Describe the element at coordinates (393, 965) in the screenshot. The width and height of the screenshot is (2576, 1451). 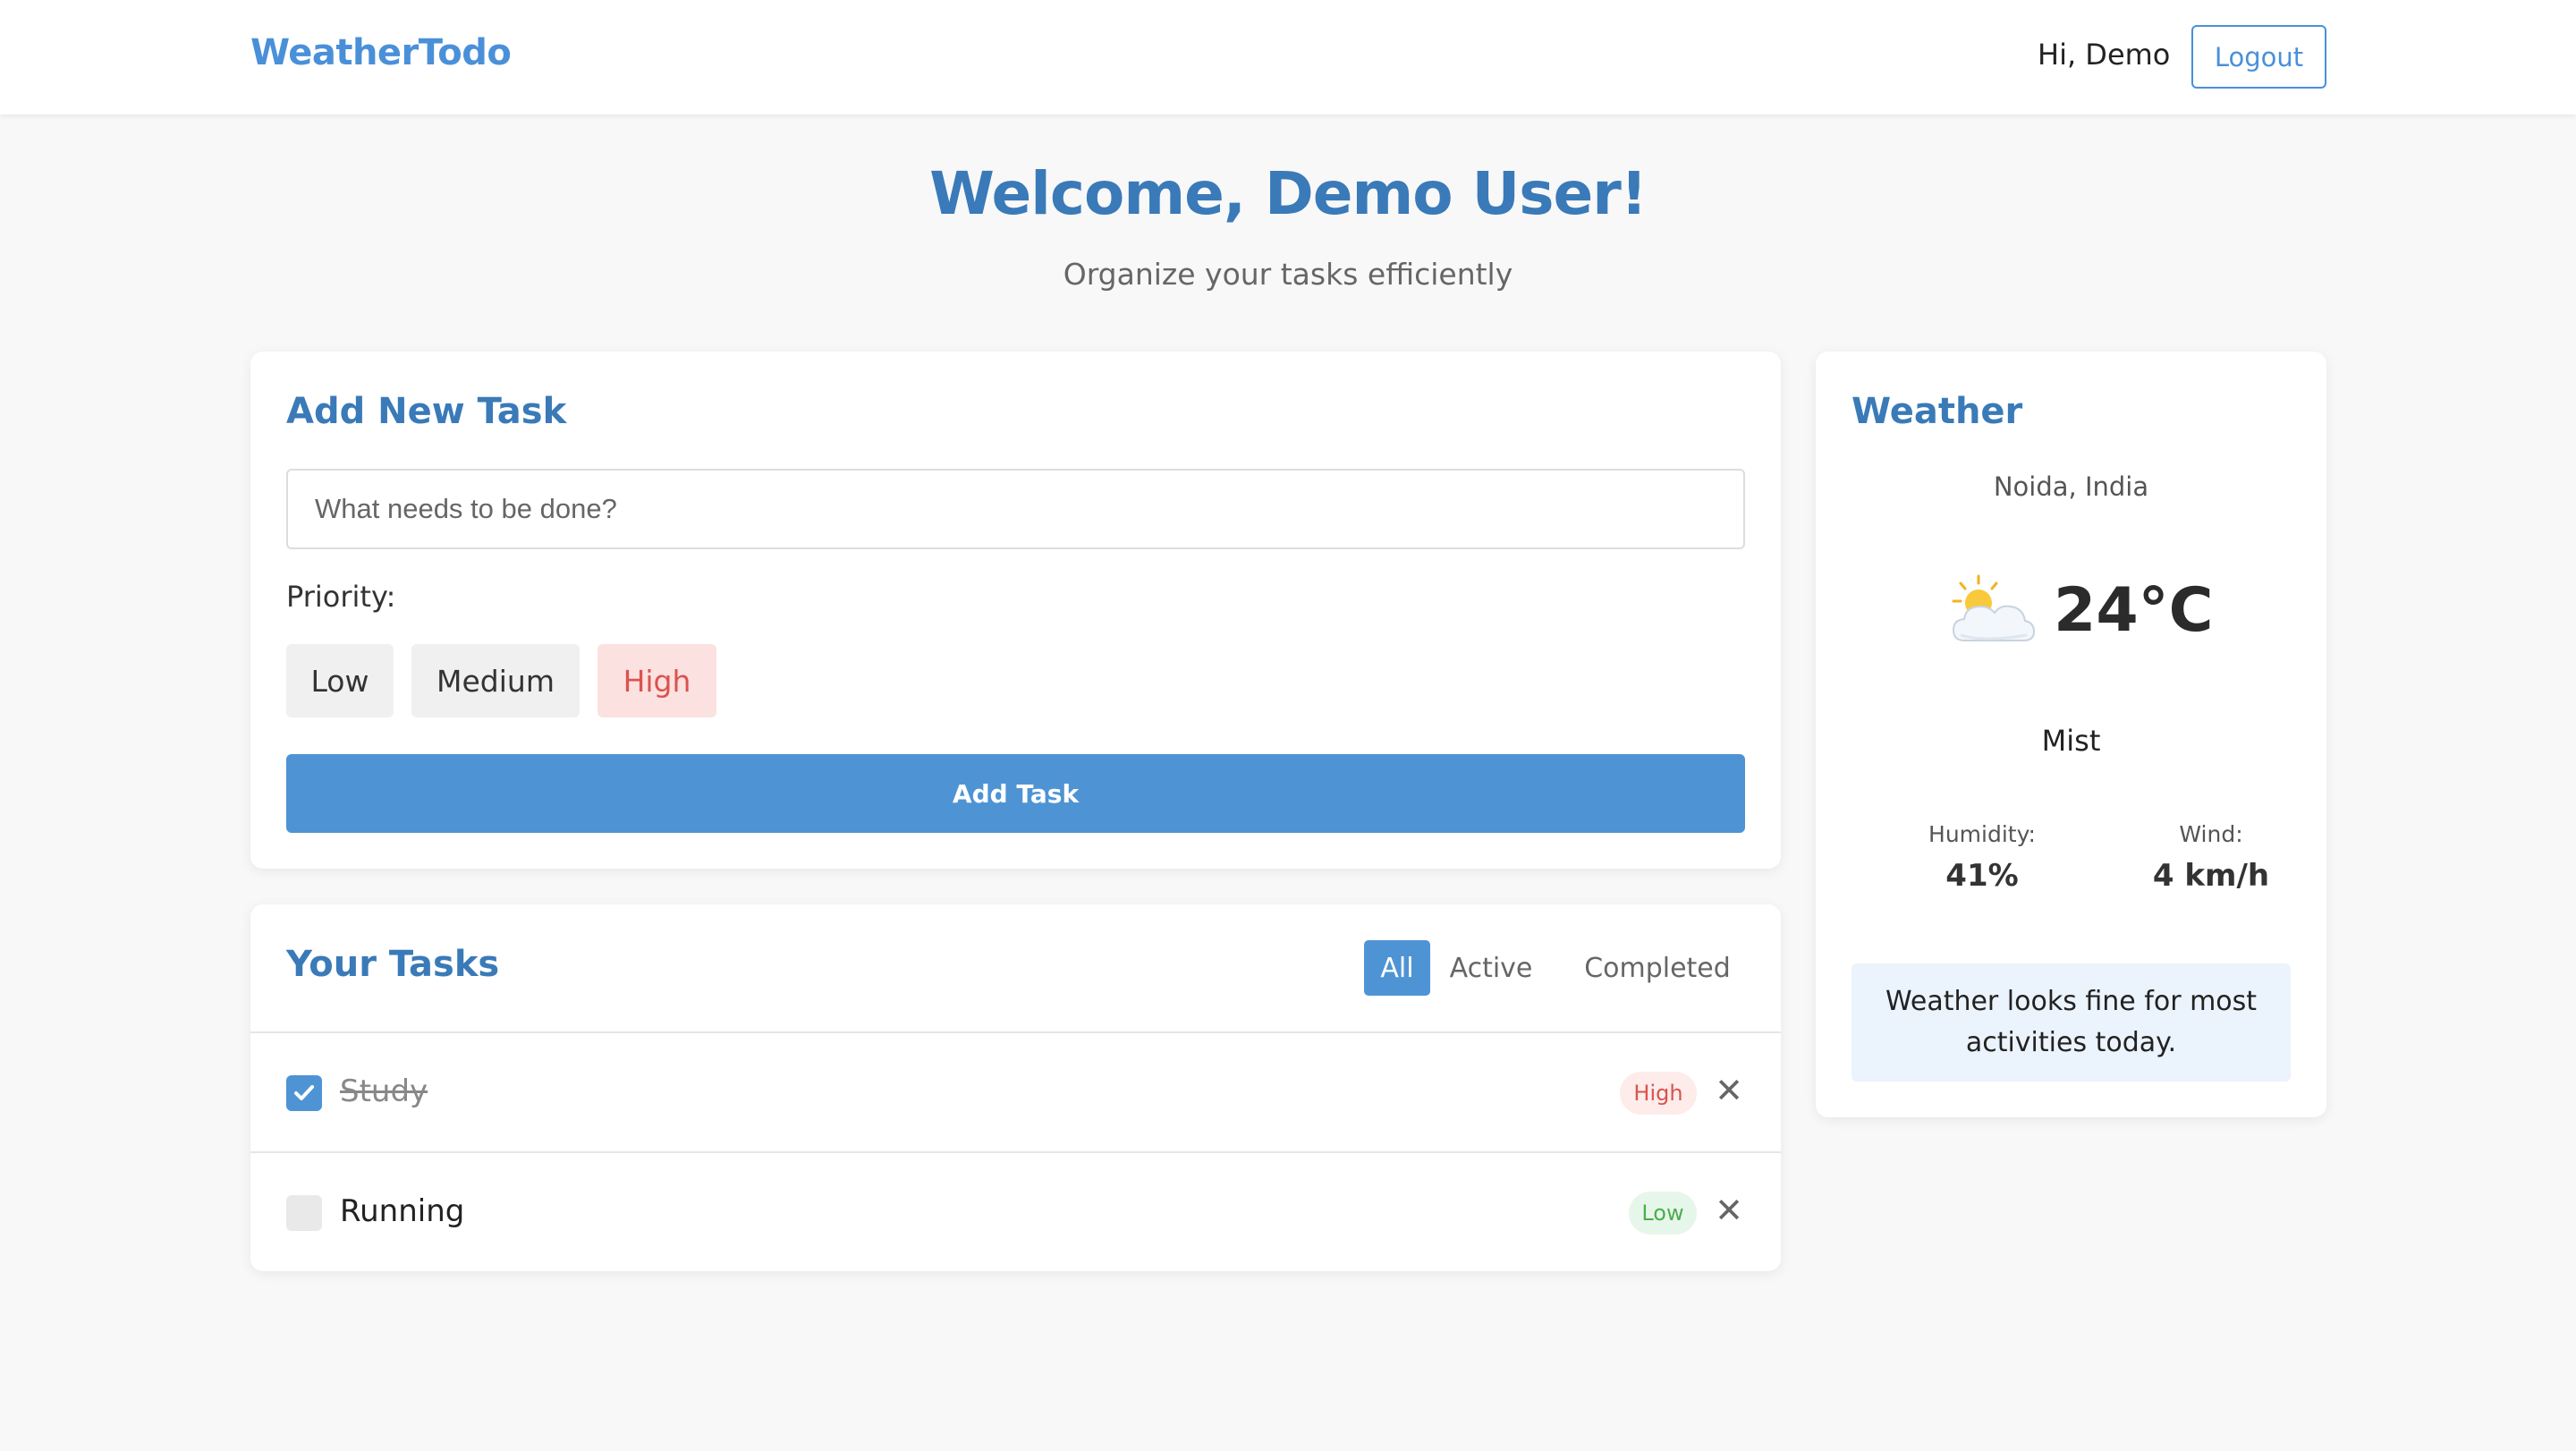
I see `task-list-title: Your Tasks` at that location.